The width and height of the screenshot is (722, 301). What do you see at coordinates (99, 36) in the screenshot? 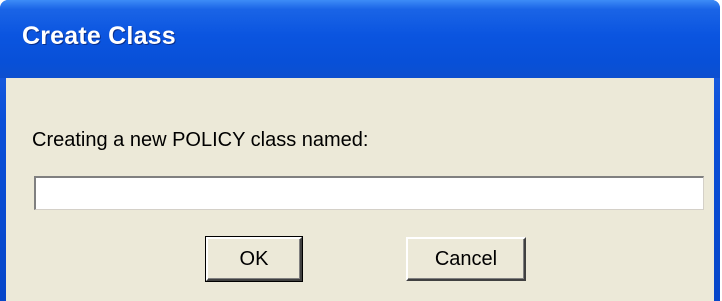
I see `dialog-title: Create Class` at bounding box center [99, 36].